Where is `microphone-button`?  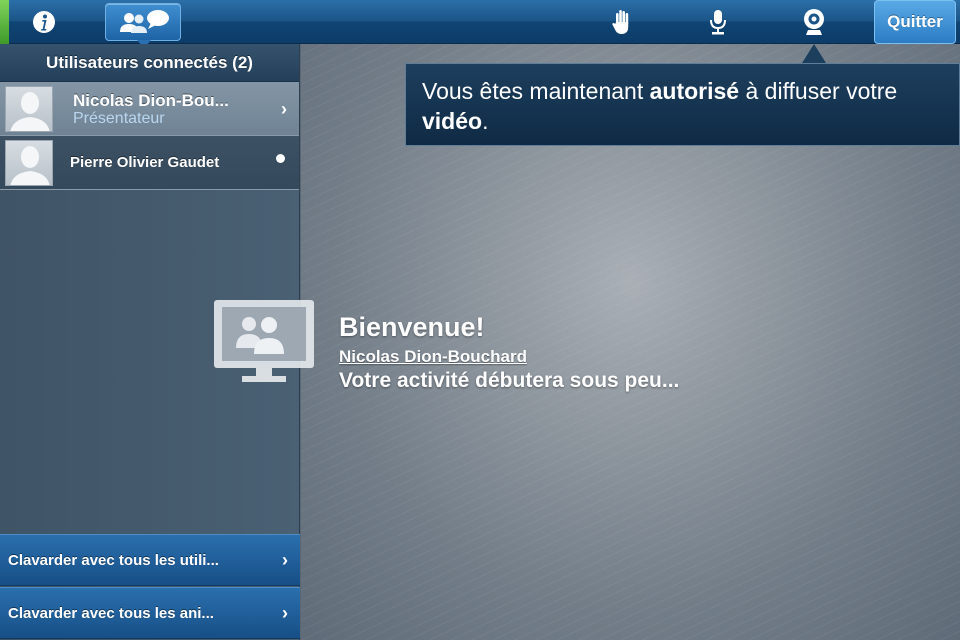
microphone-button is located at coordinates (718, 22).